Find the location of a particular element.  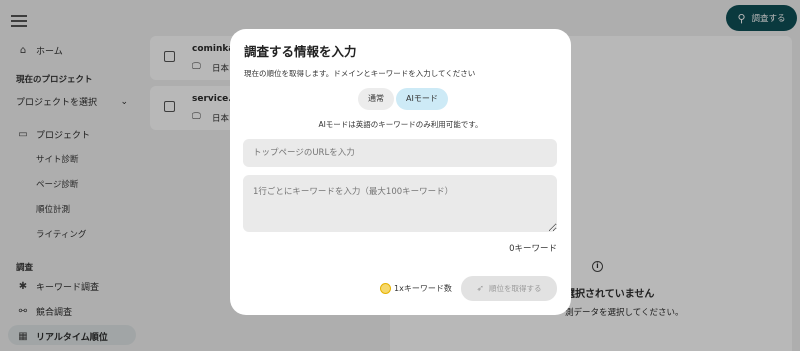

get-rank-button: ➶ 順位を取得する is located at coordinates (509, 288).